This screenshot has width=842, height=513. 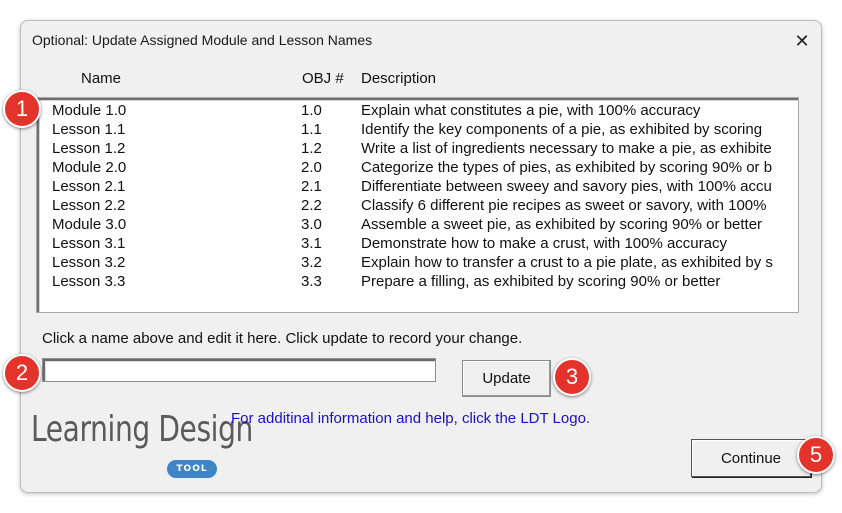 I want to click on column-header-name: Name, so click(x=101, y=78).